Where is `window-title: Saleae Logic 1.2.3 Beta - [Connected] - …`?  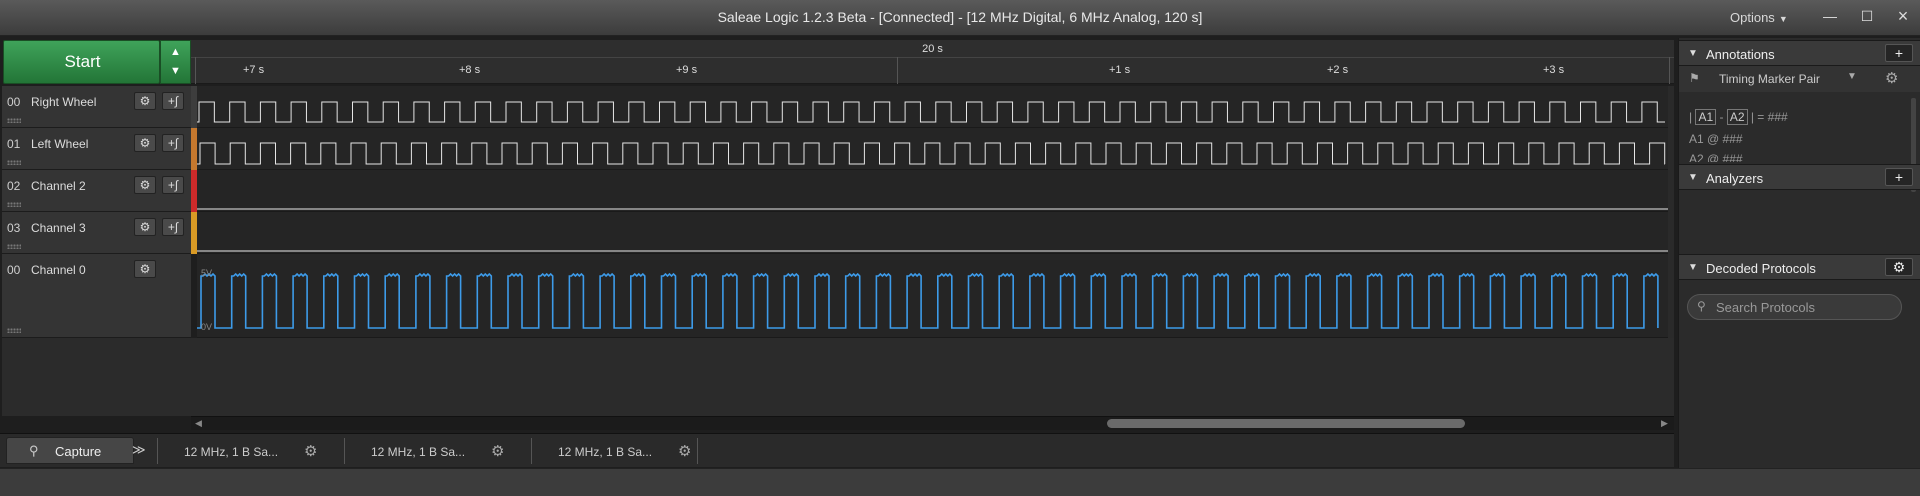
window-title: Saleae Logic 1.2.3 Beta - [Connected] - … is located at coordinates (960, 17).